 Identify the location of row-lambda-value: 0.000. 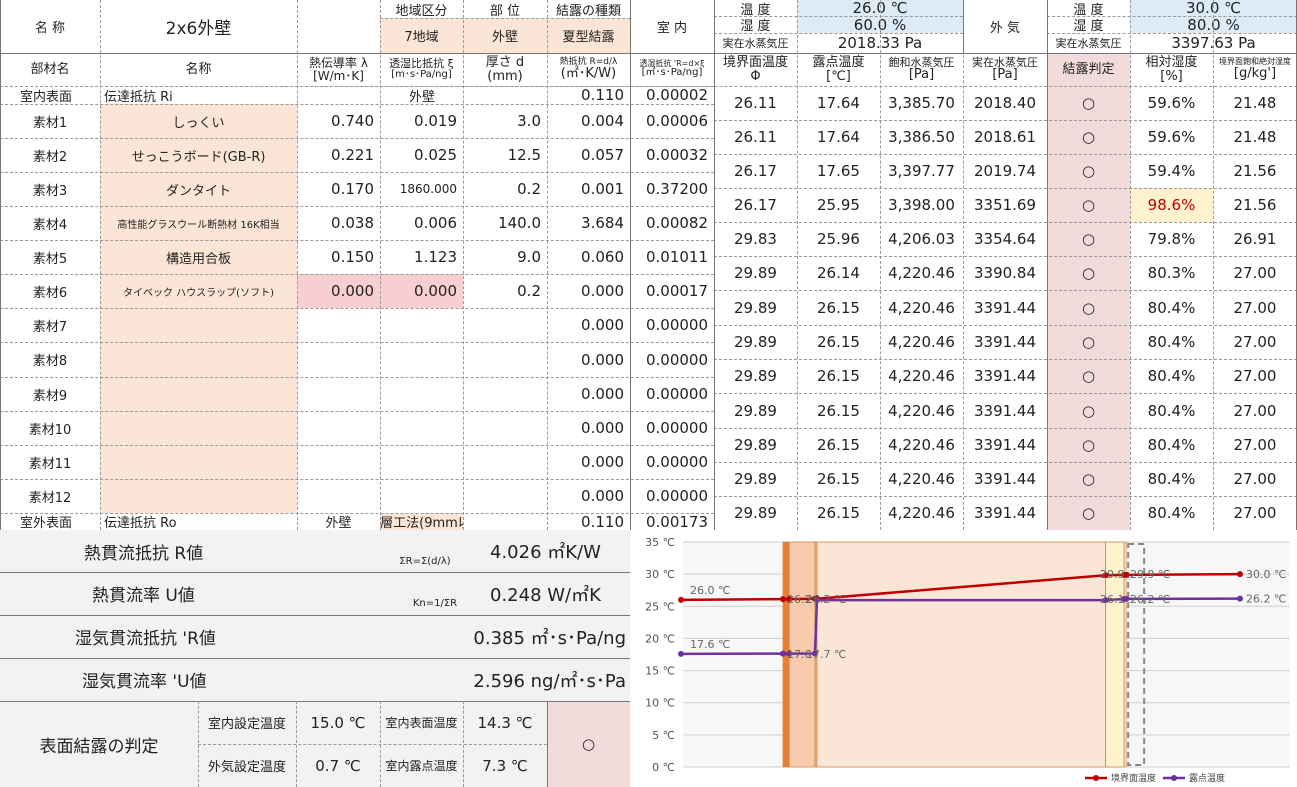
(338, 291).